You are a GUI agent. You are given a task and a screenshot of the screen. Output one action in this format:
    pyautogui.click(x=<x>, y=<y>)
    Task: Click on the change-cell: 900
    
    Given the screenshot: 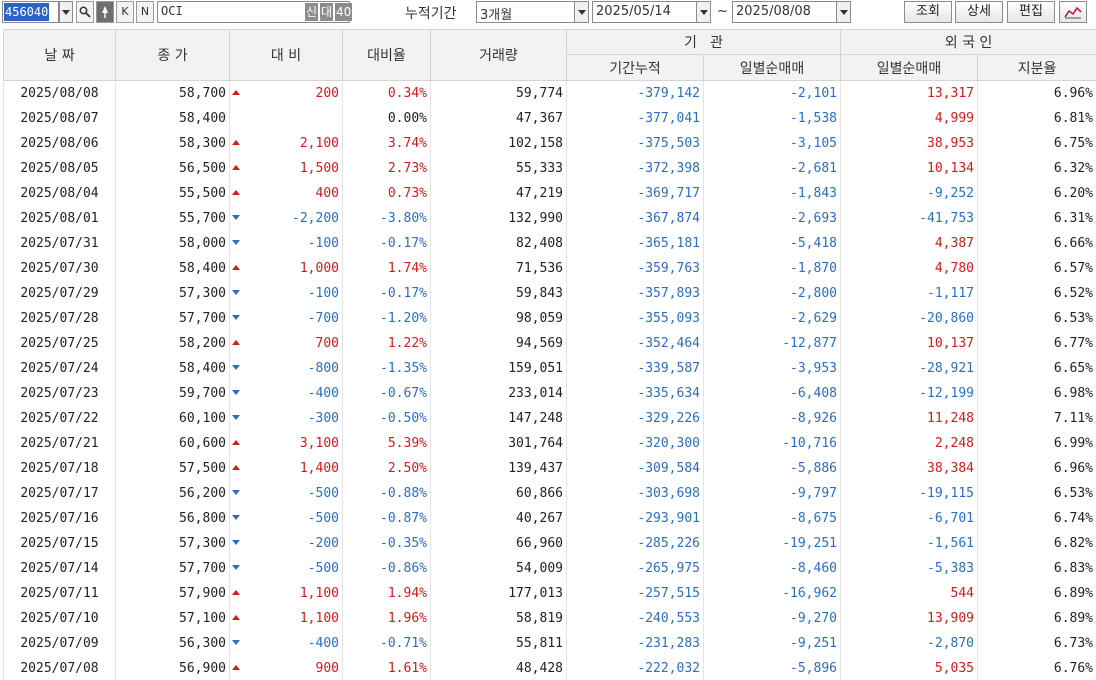 What is the action you would take?
    pyautogui.click(x=286, y=667)
    